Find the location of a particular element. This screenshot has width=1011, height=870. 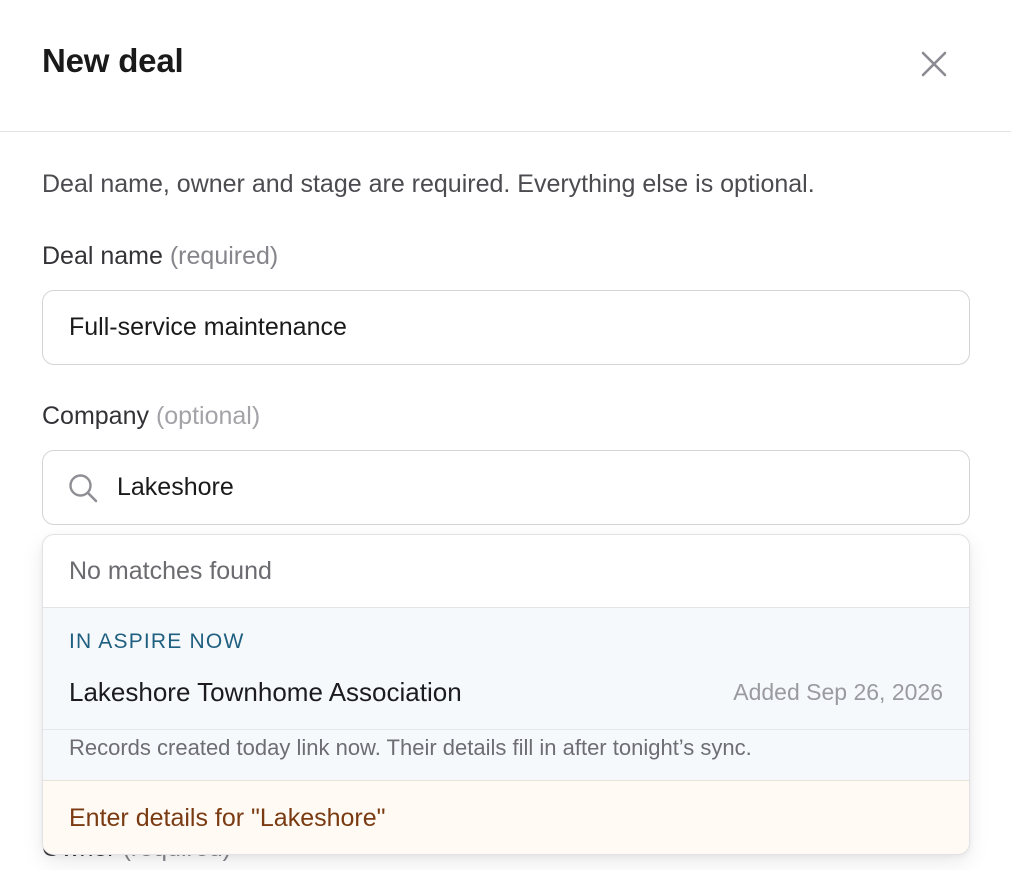

company-hint: (optional) is located at coordinates (208, 416).